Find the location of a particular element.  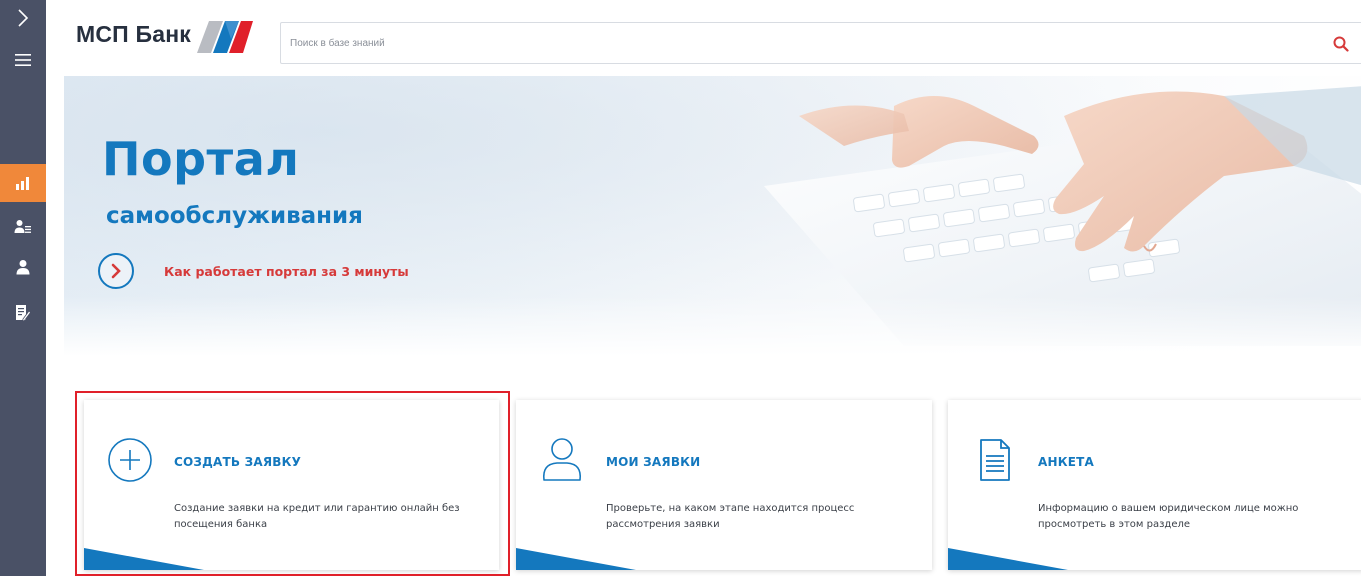

hero-subtitle: самообслуживания is located at coordinates (234, 216).